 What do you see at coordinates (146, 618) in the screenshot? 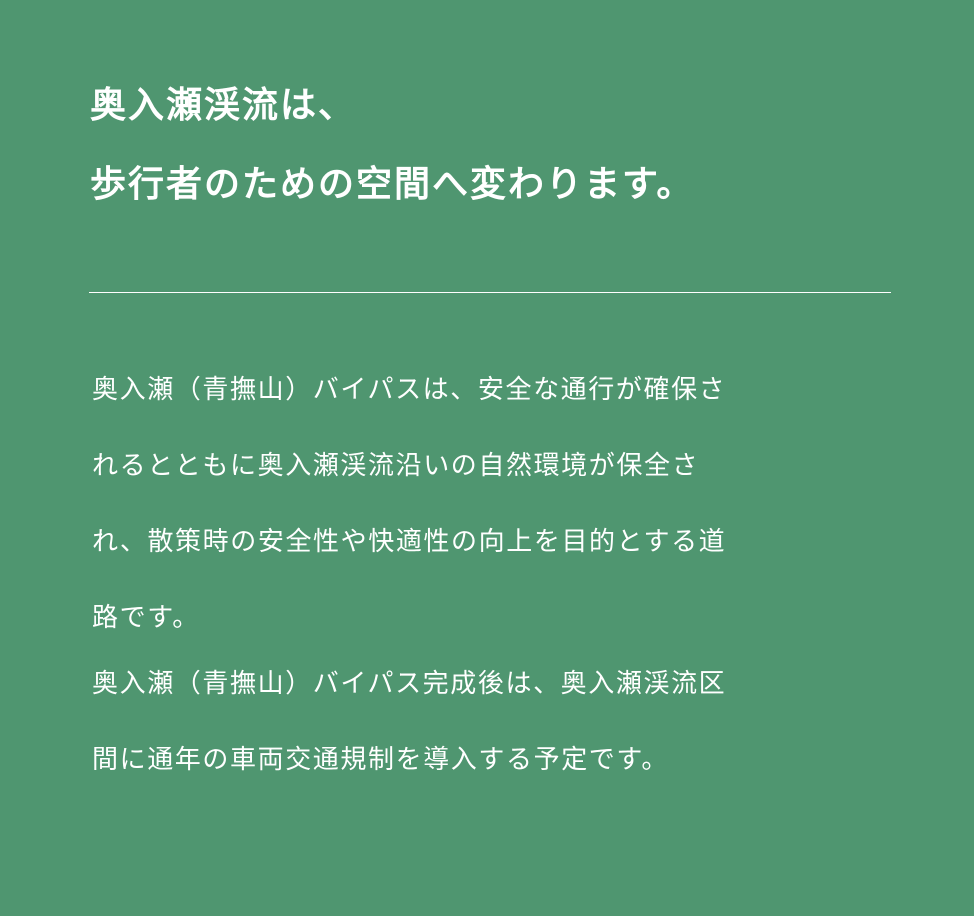
I see `description-line-4: 路です。` at bounding box center [146, 618].